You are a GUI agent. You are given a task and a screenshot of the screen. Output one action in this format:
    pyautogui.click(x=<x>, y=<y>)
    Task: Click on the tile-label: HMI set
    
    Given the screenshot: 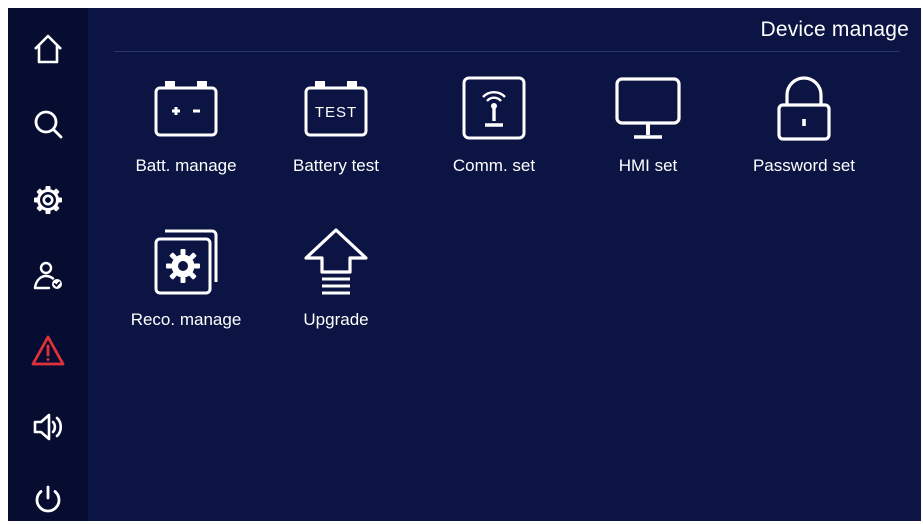 What is the action you would take?
    pyautogui.click(x=648, y=165)
    